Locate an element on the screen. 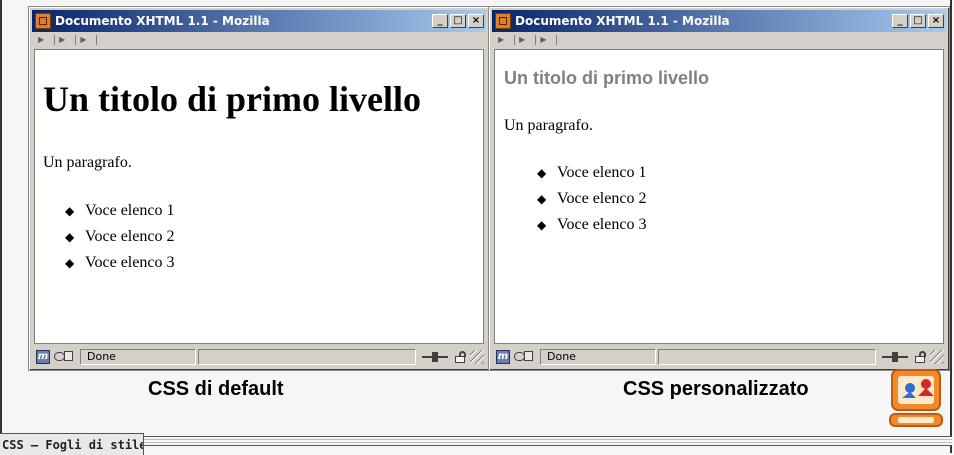  caption-default-css: CSS di default is located at coordinates (216, 389).